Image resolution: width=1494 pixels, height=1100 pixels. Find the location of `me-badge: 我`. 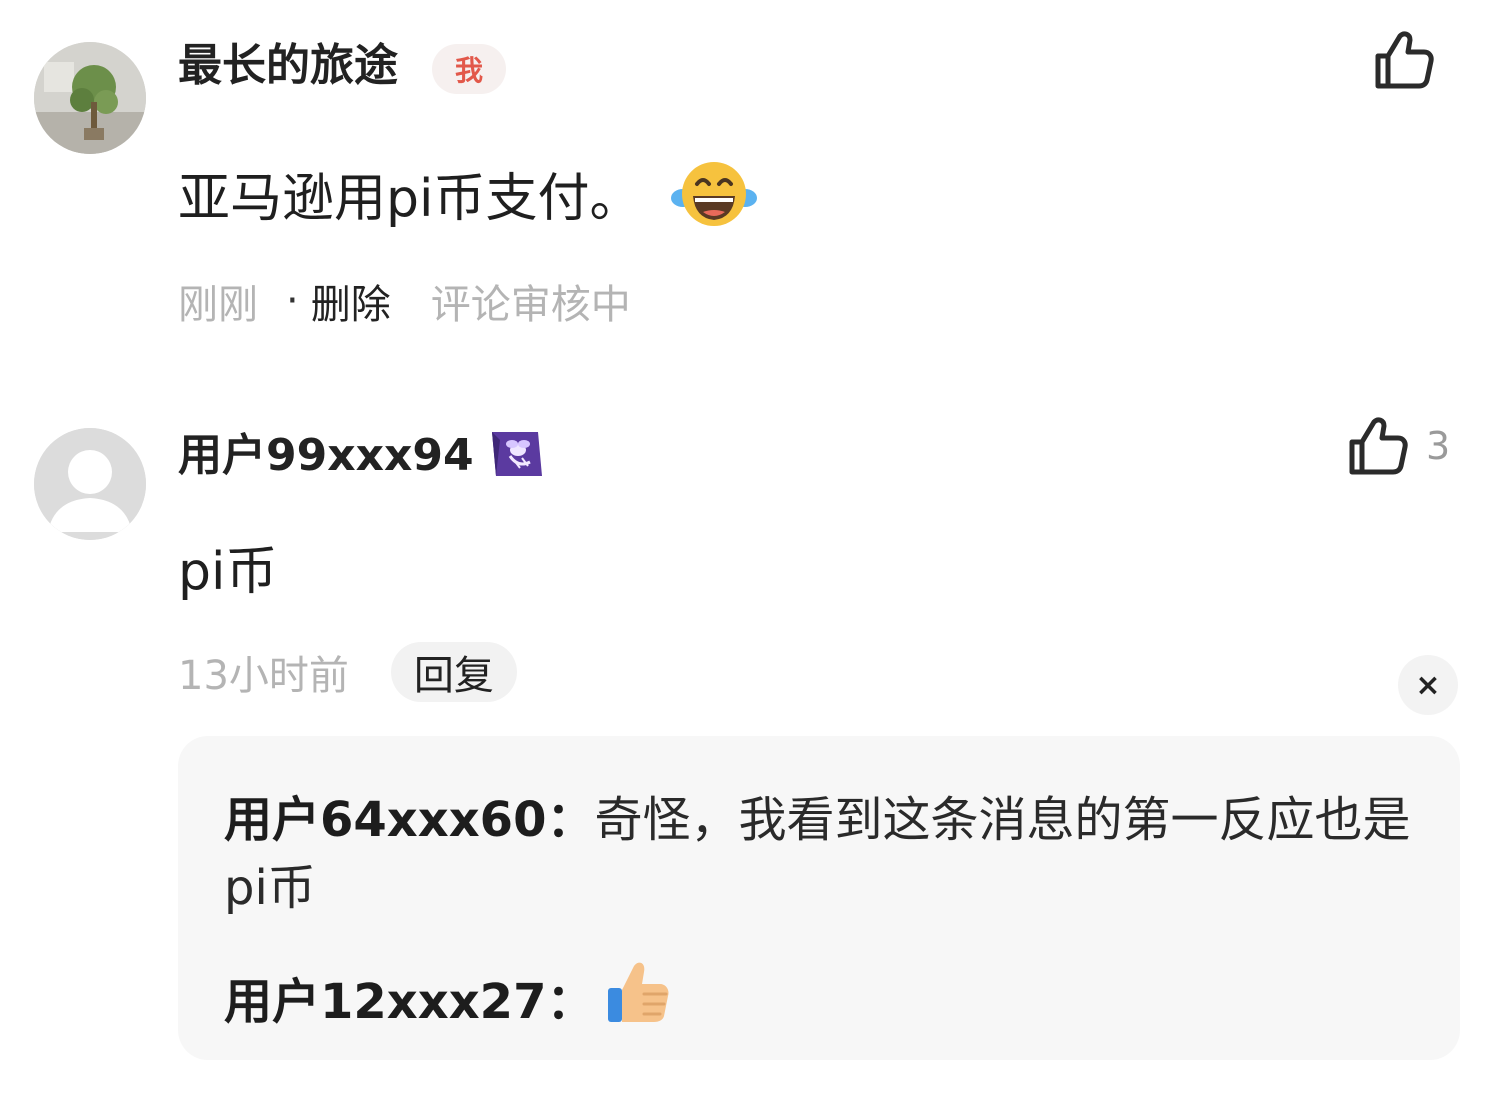

me-badge: 我 is located at coordinates (469, 69).